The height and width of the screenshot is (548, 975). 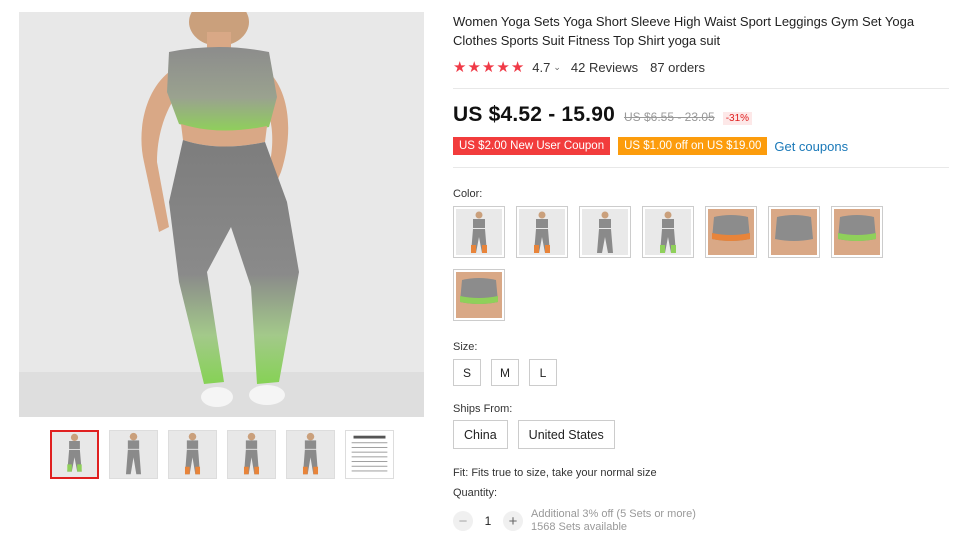 I want to click on ships-from-label: Ships From:, so click(x=483, y=409).